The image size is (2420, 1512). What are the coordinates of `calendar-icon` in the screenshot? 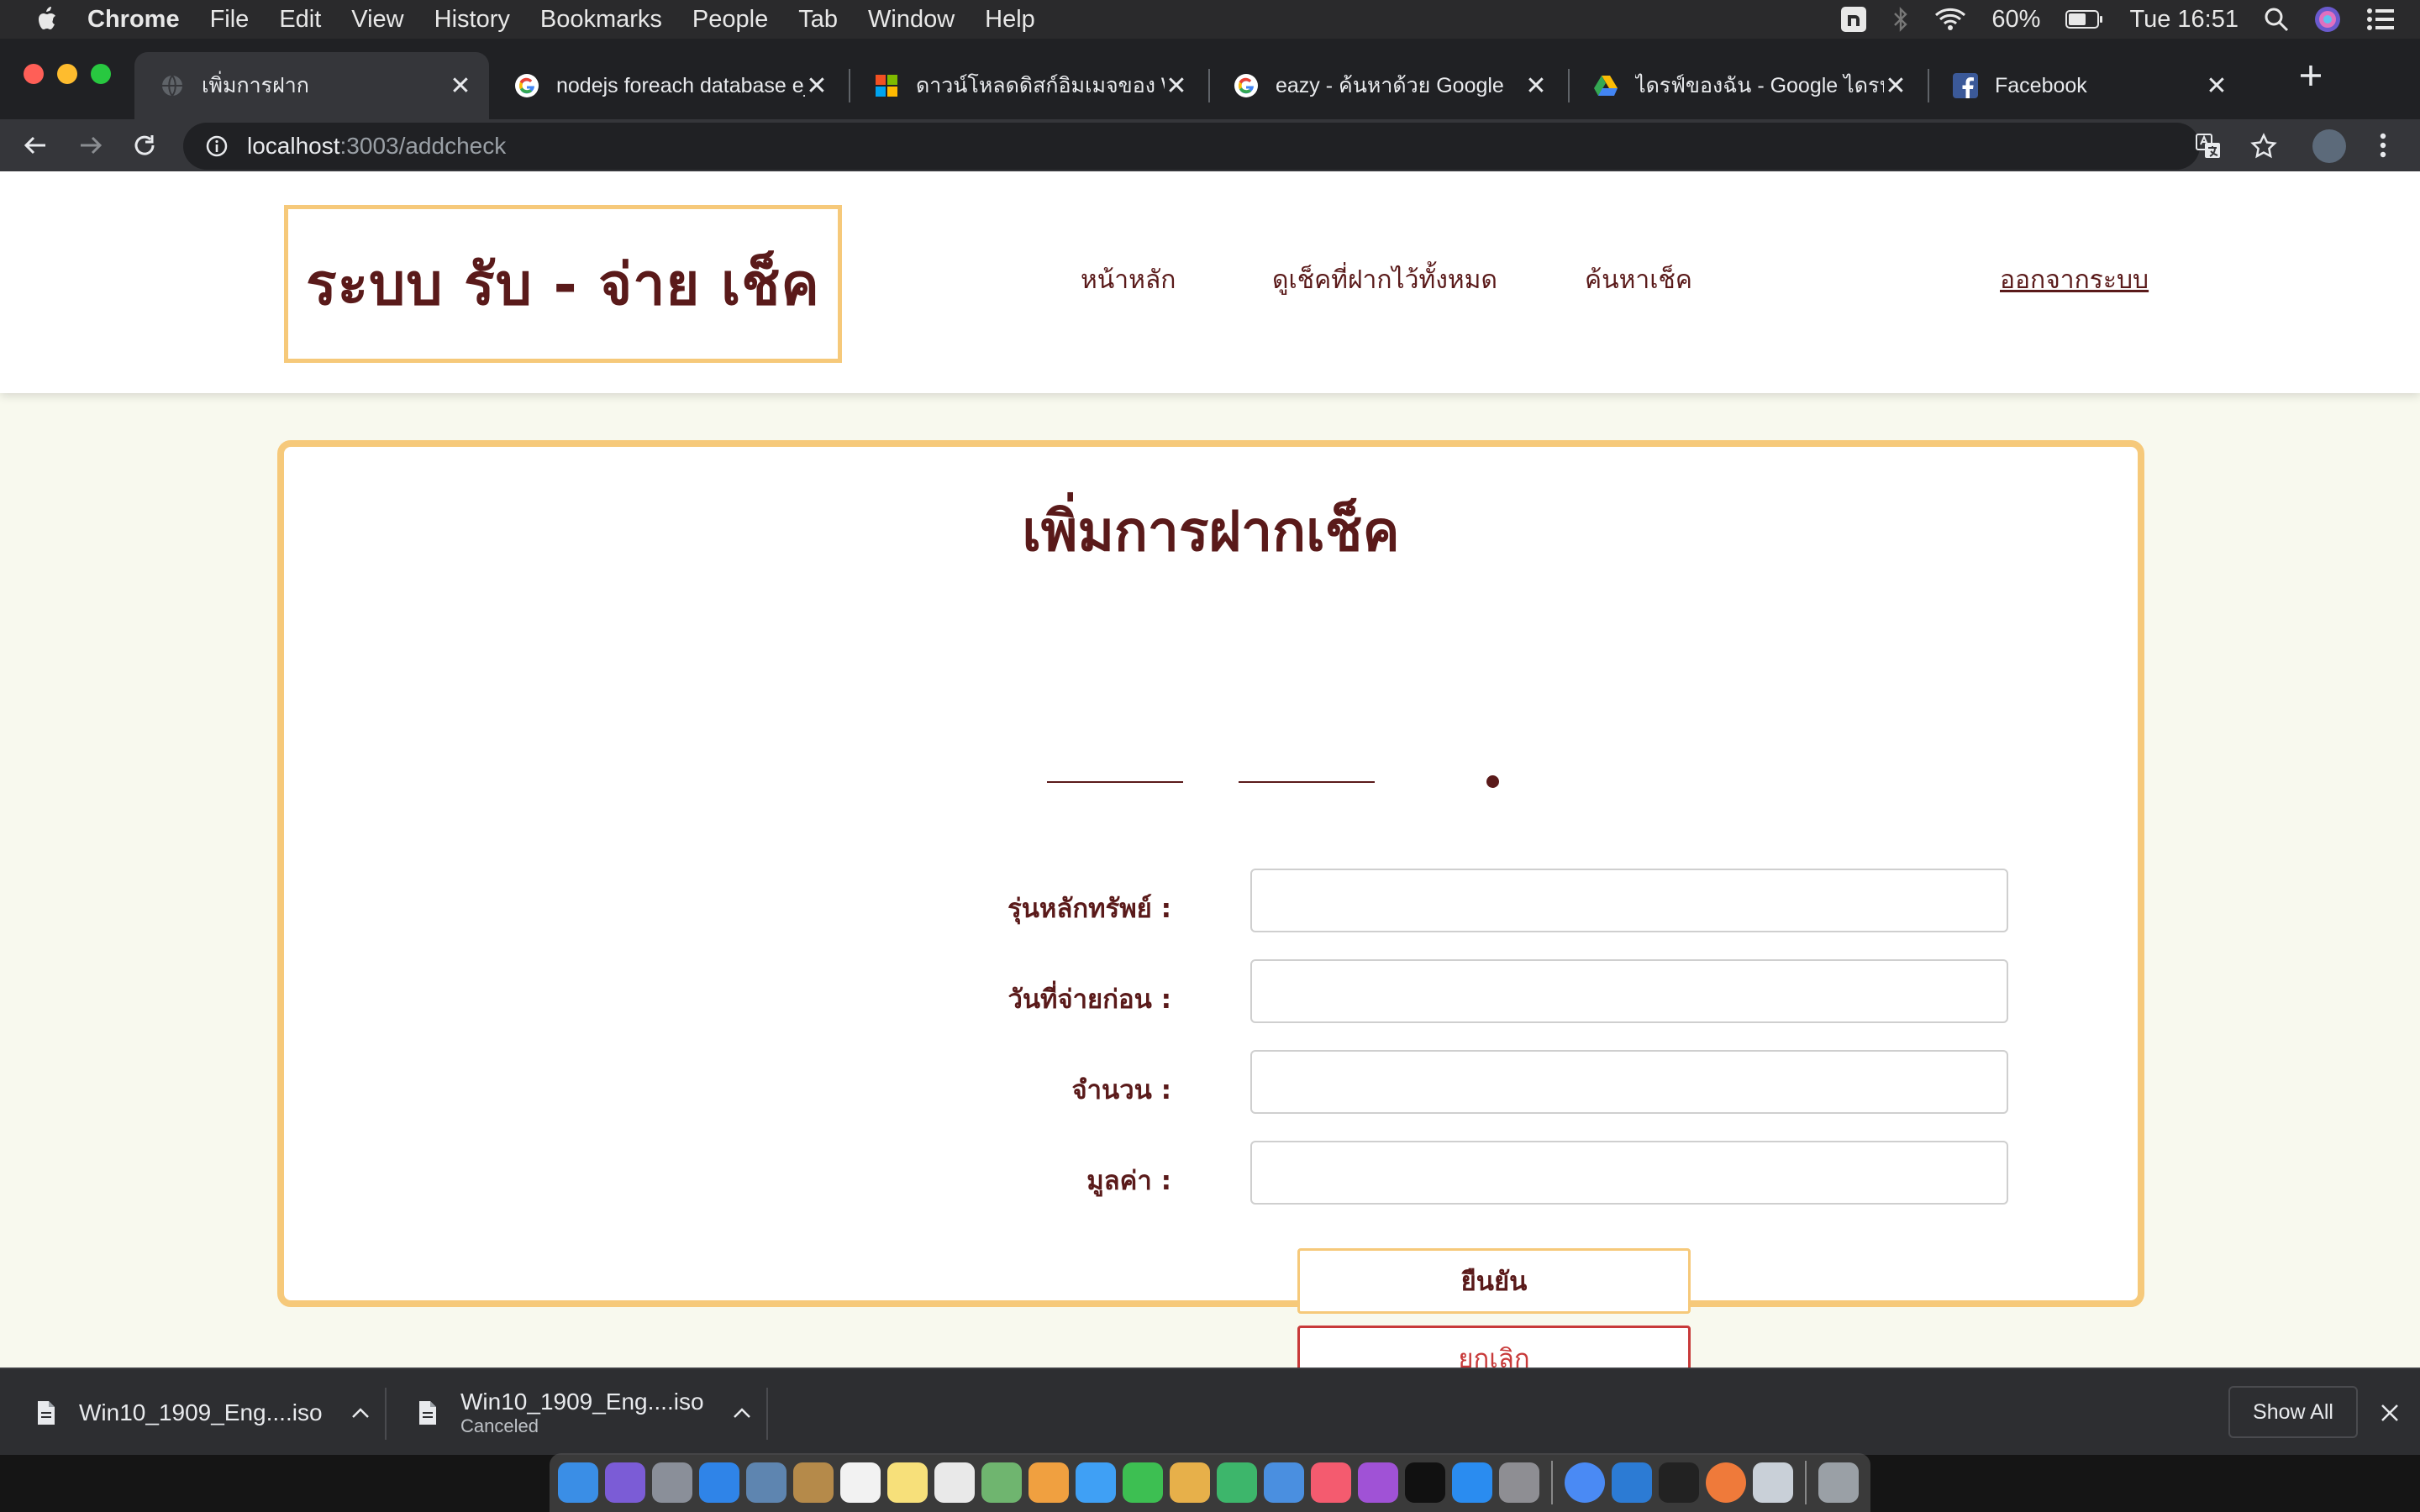 It's located at (861, 1482).